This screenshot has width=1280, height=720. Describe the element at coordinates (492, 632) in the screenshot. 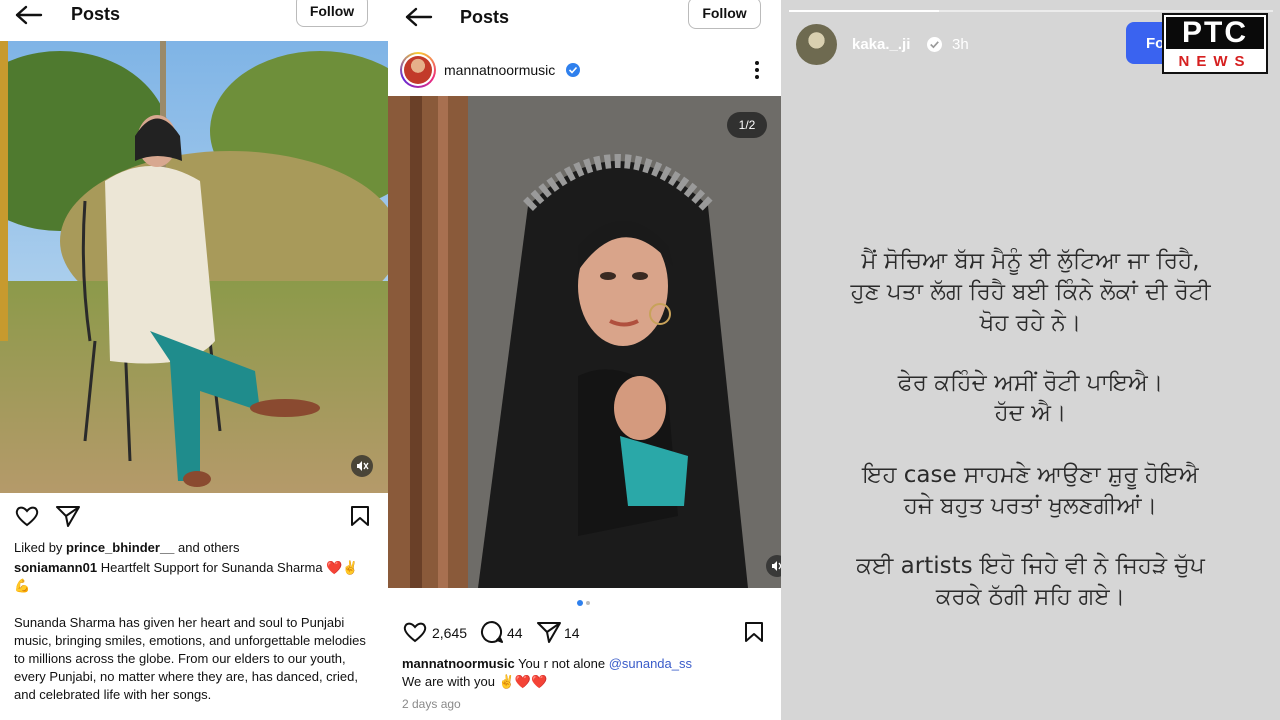

I see `comment-icon` at that location.